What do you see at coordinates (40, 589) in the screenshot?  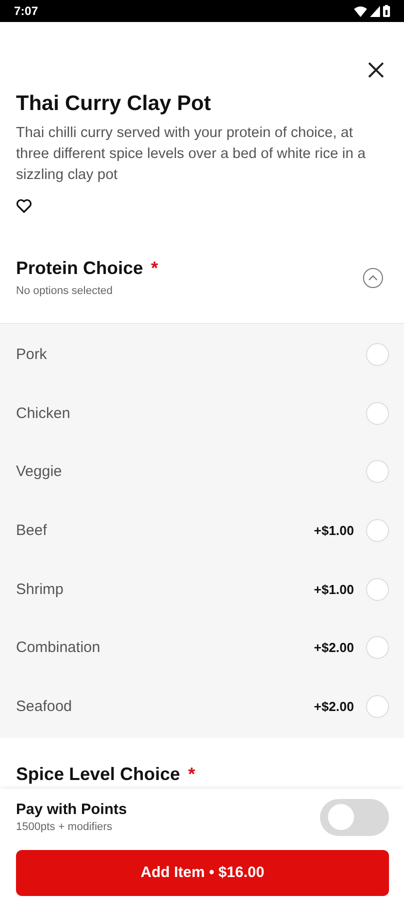 I see `option-label: Shrimp` at bounding box center [40, 589].